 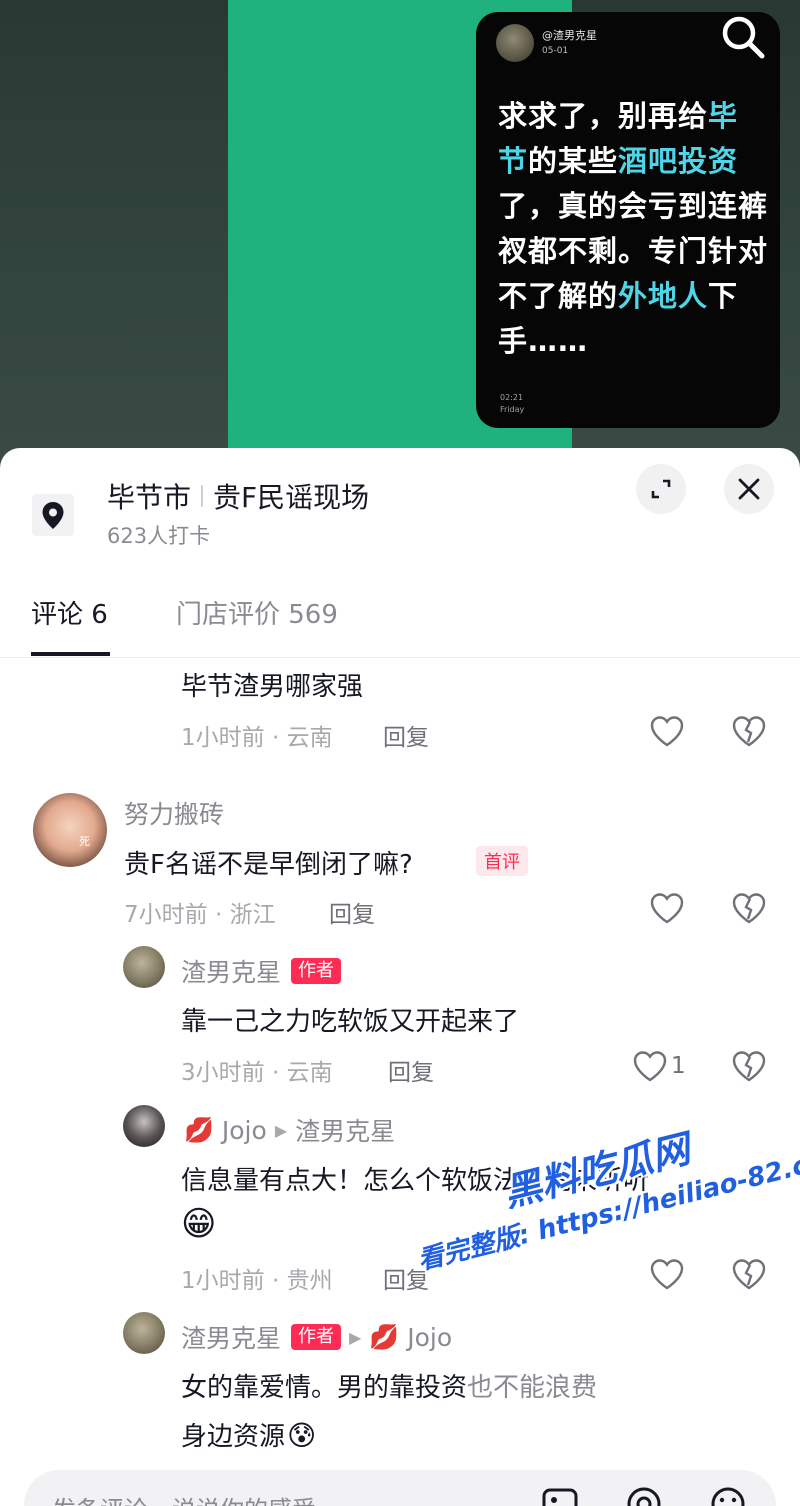 I want to click on comment-username: 渣男克星 作者, so click(x=261, y=971).